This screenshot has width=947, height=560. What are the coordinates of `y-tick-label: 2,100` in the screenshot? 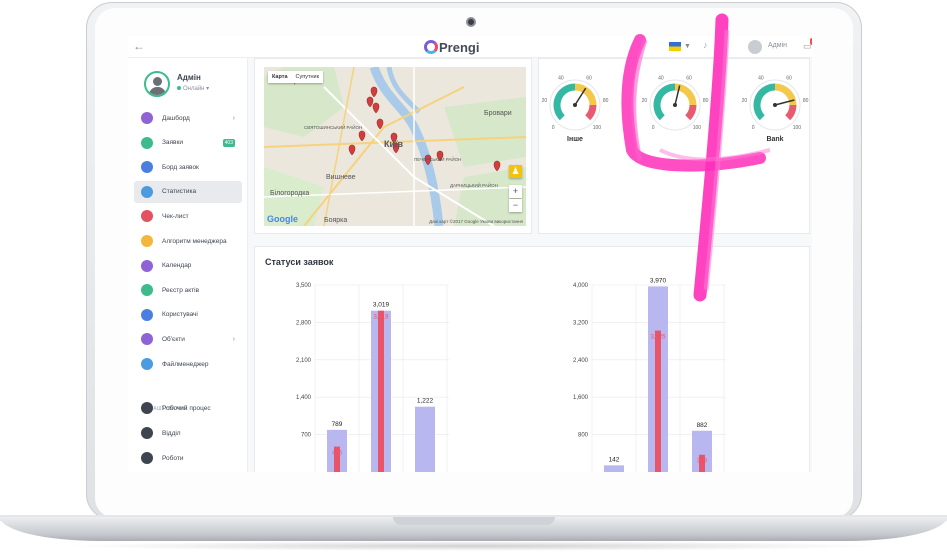 It's located at (304, 361).